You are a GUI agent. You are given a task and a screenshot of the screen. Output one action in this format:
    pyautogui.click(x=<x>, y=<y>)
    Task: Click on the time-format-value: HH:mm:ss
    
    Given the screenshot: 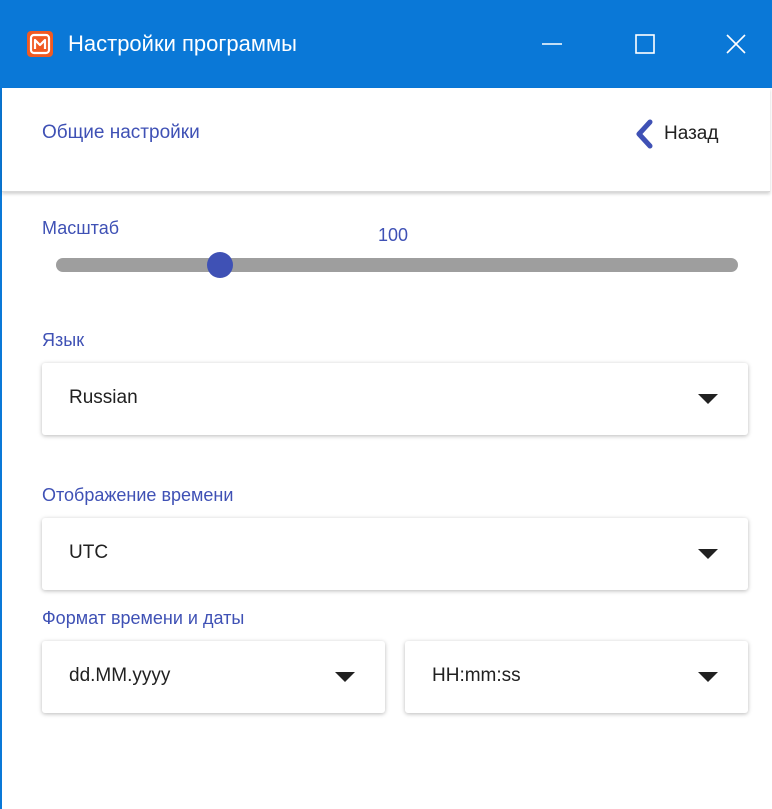 What is the action you would take?
    pyautogui.click(x=476, y=675)
    